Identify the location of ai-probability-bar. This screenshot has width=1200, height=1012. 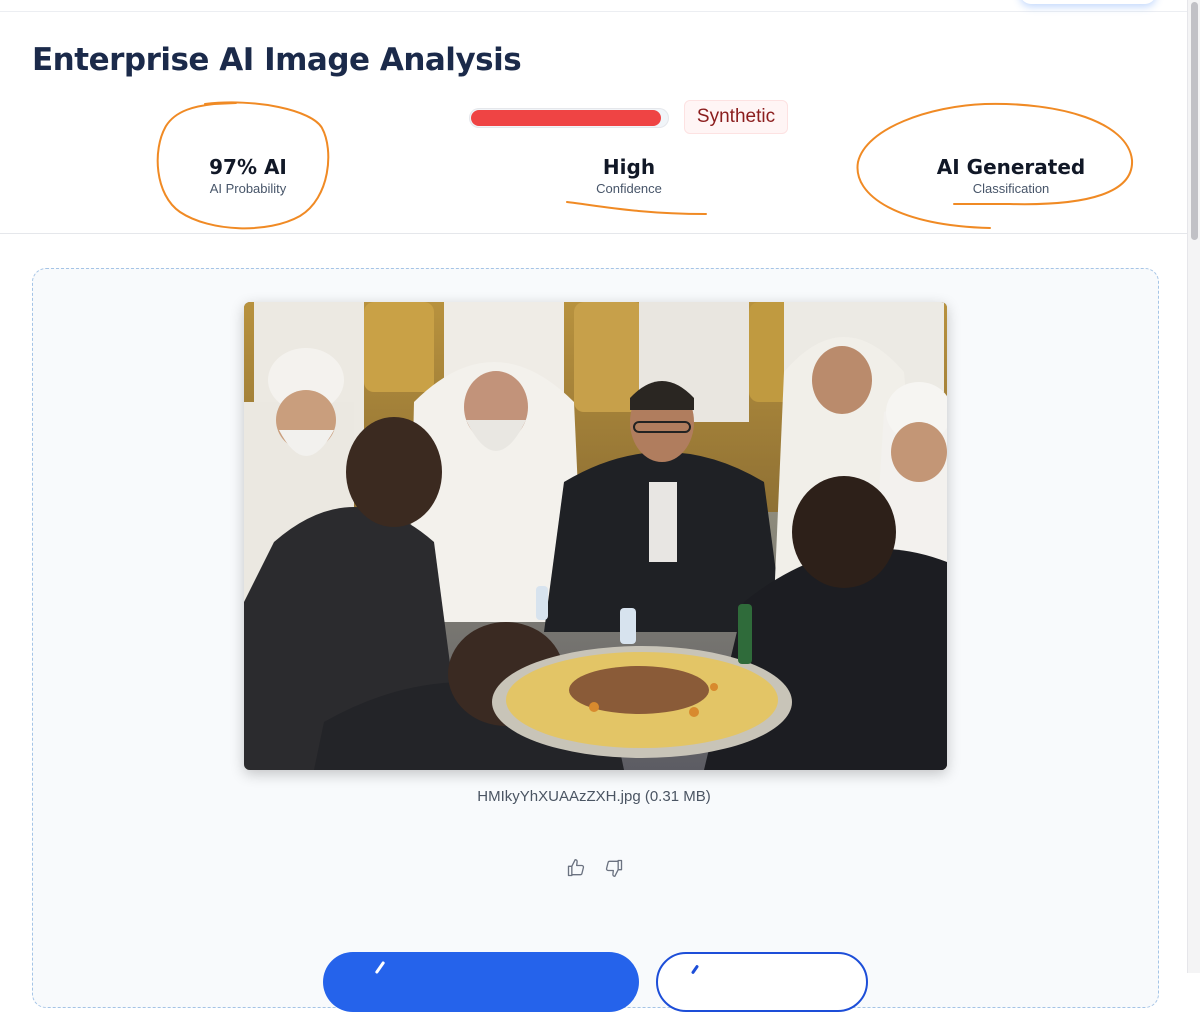
(569, 118).